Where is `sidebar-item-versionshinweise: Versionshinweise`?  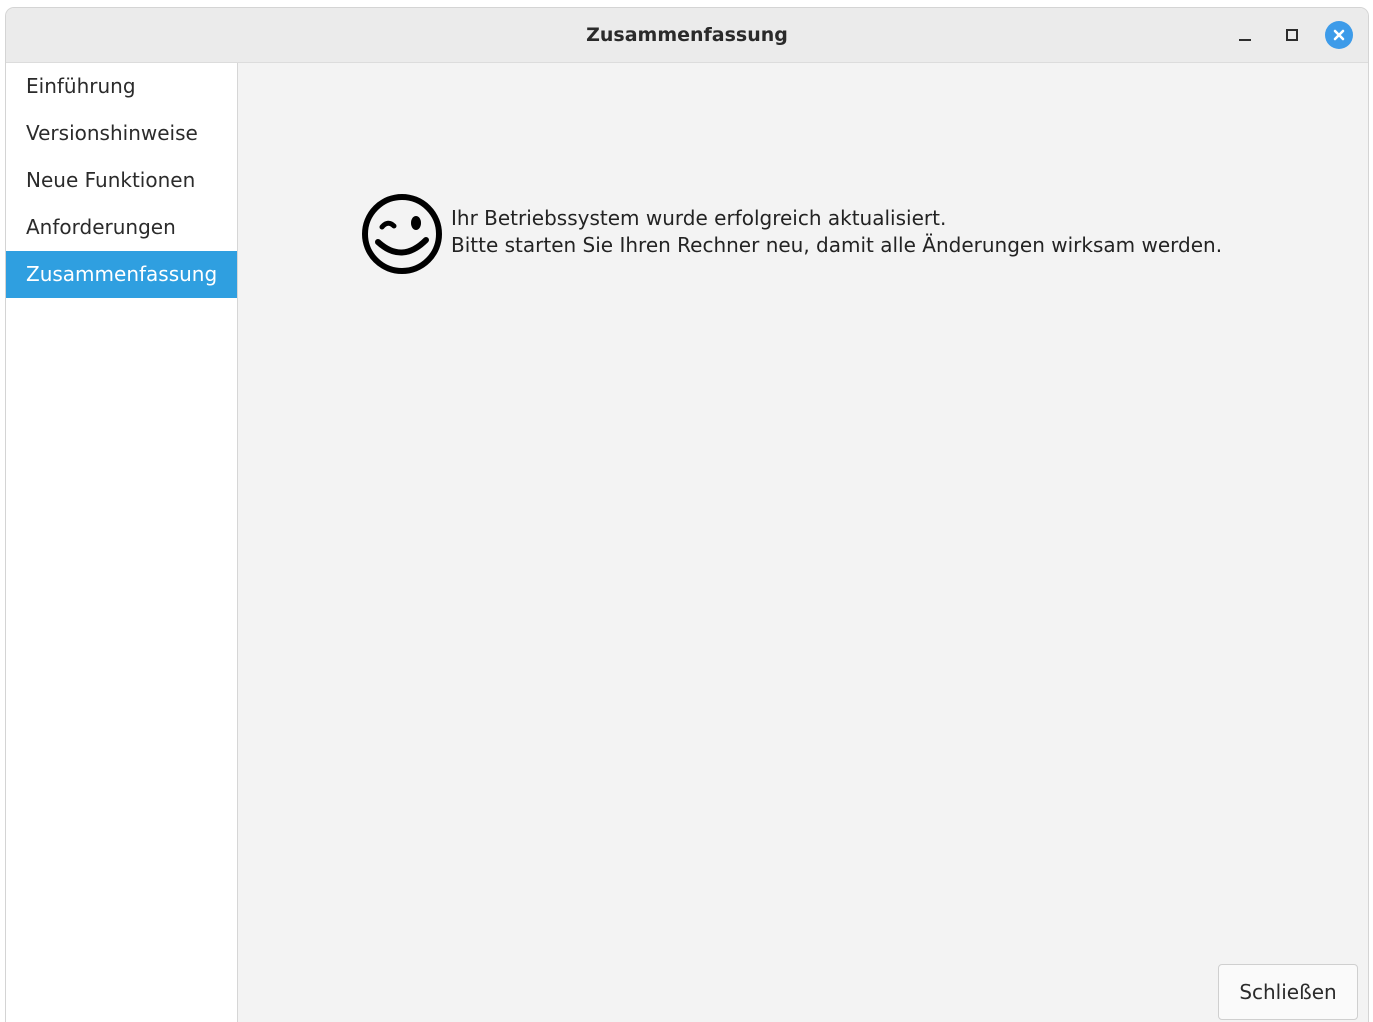
sidebar-item-versionshinweise: Versionshinweise is located at coordinates (121, 133).